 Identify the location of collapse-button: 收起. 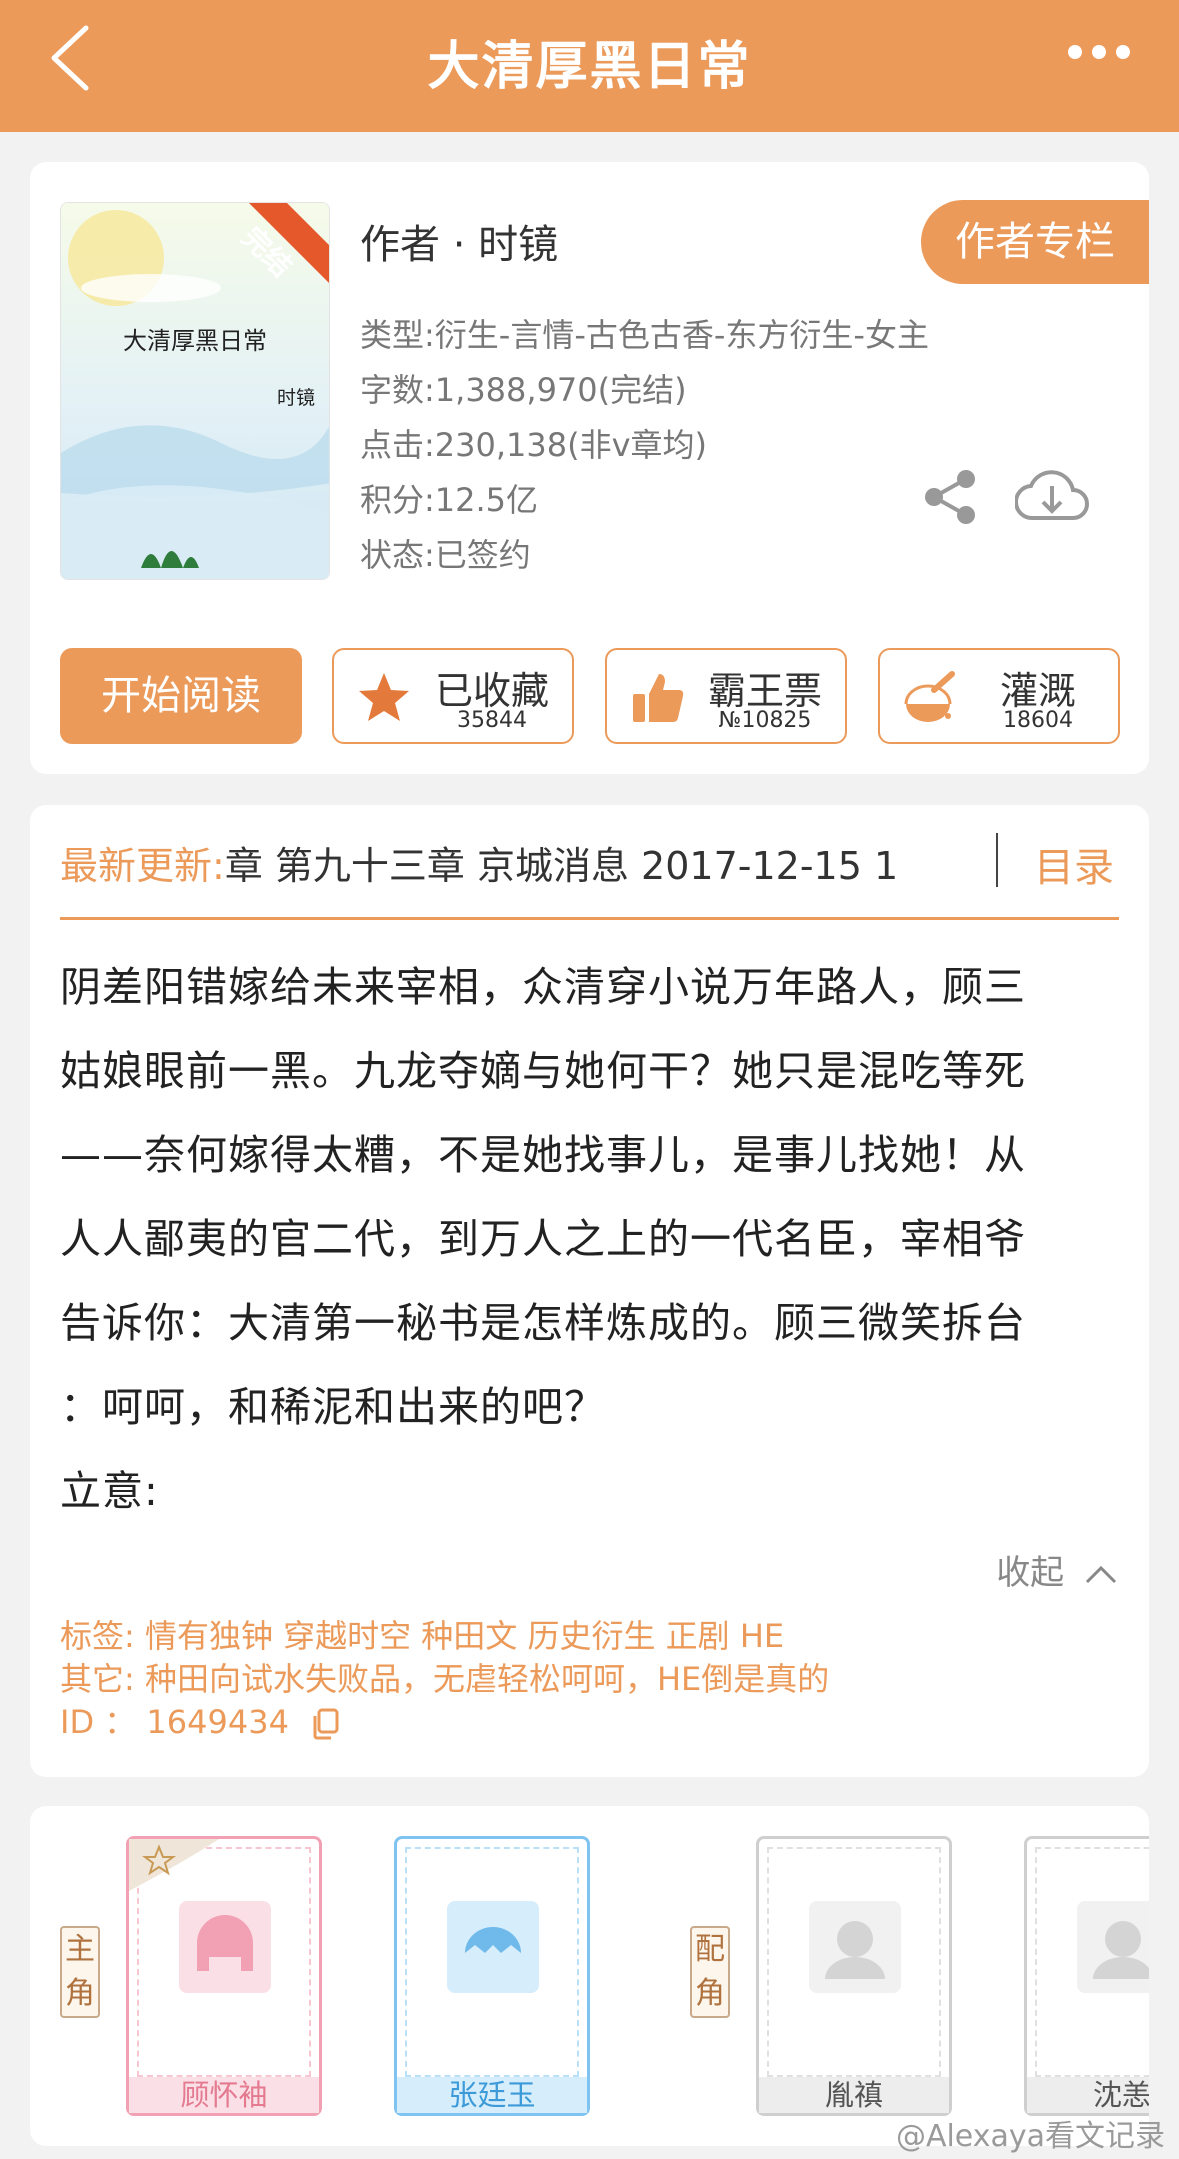
(1057, 1569).